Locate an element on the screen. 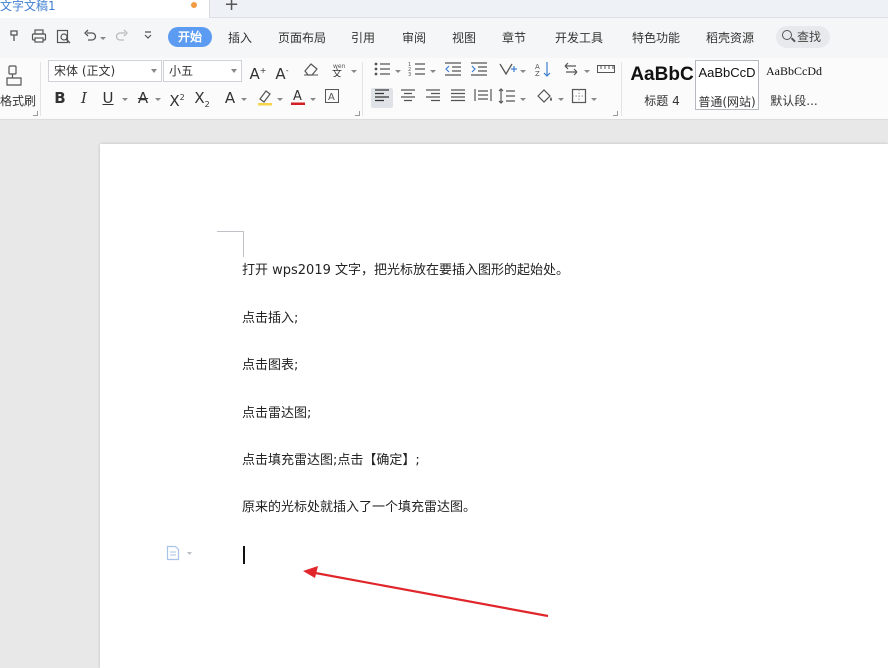  numbered-list-icon: 123 is located at coordinates (417, 71).